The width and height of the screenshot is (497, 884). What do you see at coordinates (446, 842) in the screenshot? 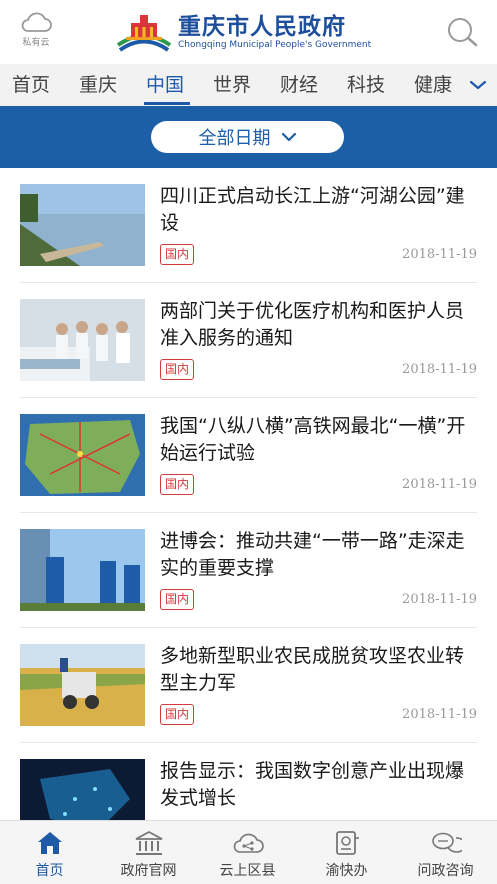
I see `chat-bubbles-icon` at bounding box center [446, 842].